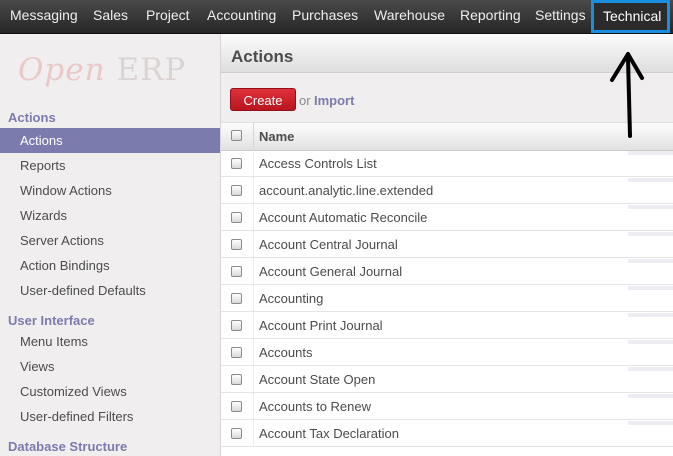 The image size is (673, 456). I want to click on row-name-cell: Accounts to Renew, so click(315, 406).